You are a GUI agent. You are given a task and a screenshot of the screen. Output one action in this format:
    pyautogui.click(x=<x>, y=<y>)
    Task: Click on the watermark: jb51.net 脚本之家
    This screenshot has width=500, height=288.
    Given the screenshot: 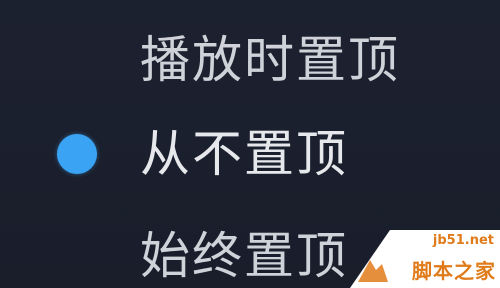 What is the action you would take?
    pyautogui.click(x=425, y=259)
    